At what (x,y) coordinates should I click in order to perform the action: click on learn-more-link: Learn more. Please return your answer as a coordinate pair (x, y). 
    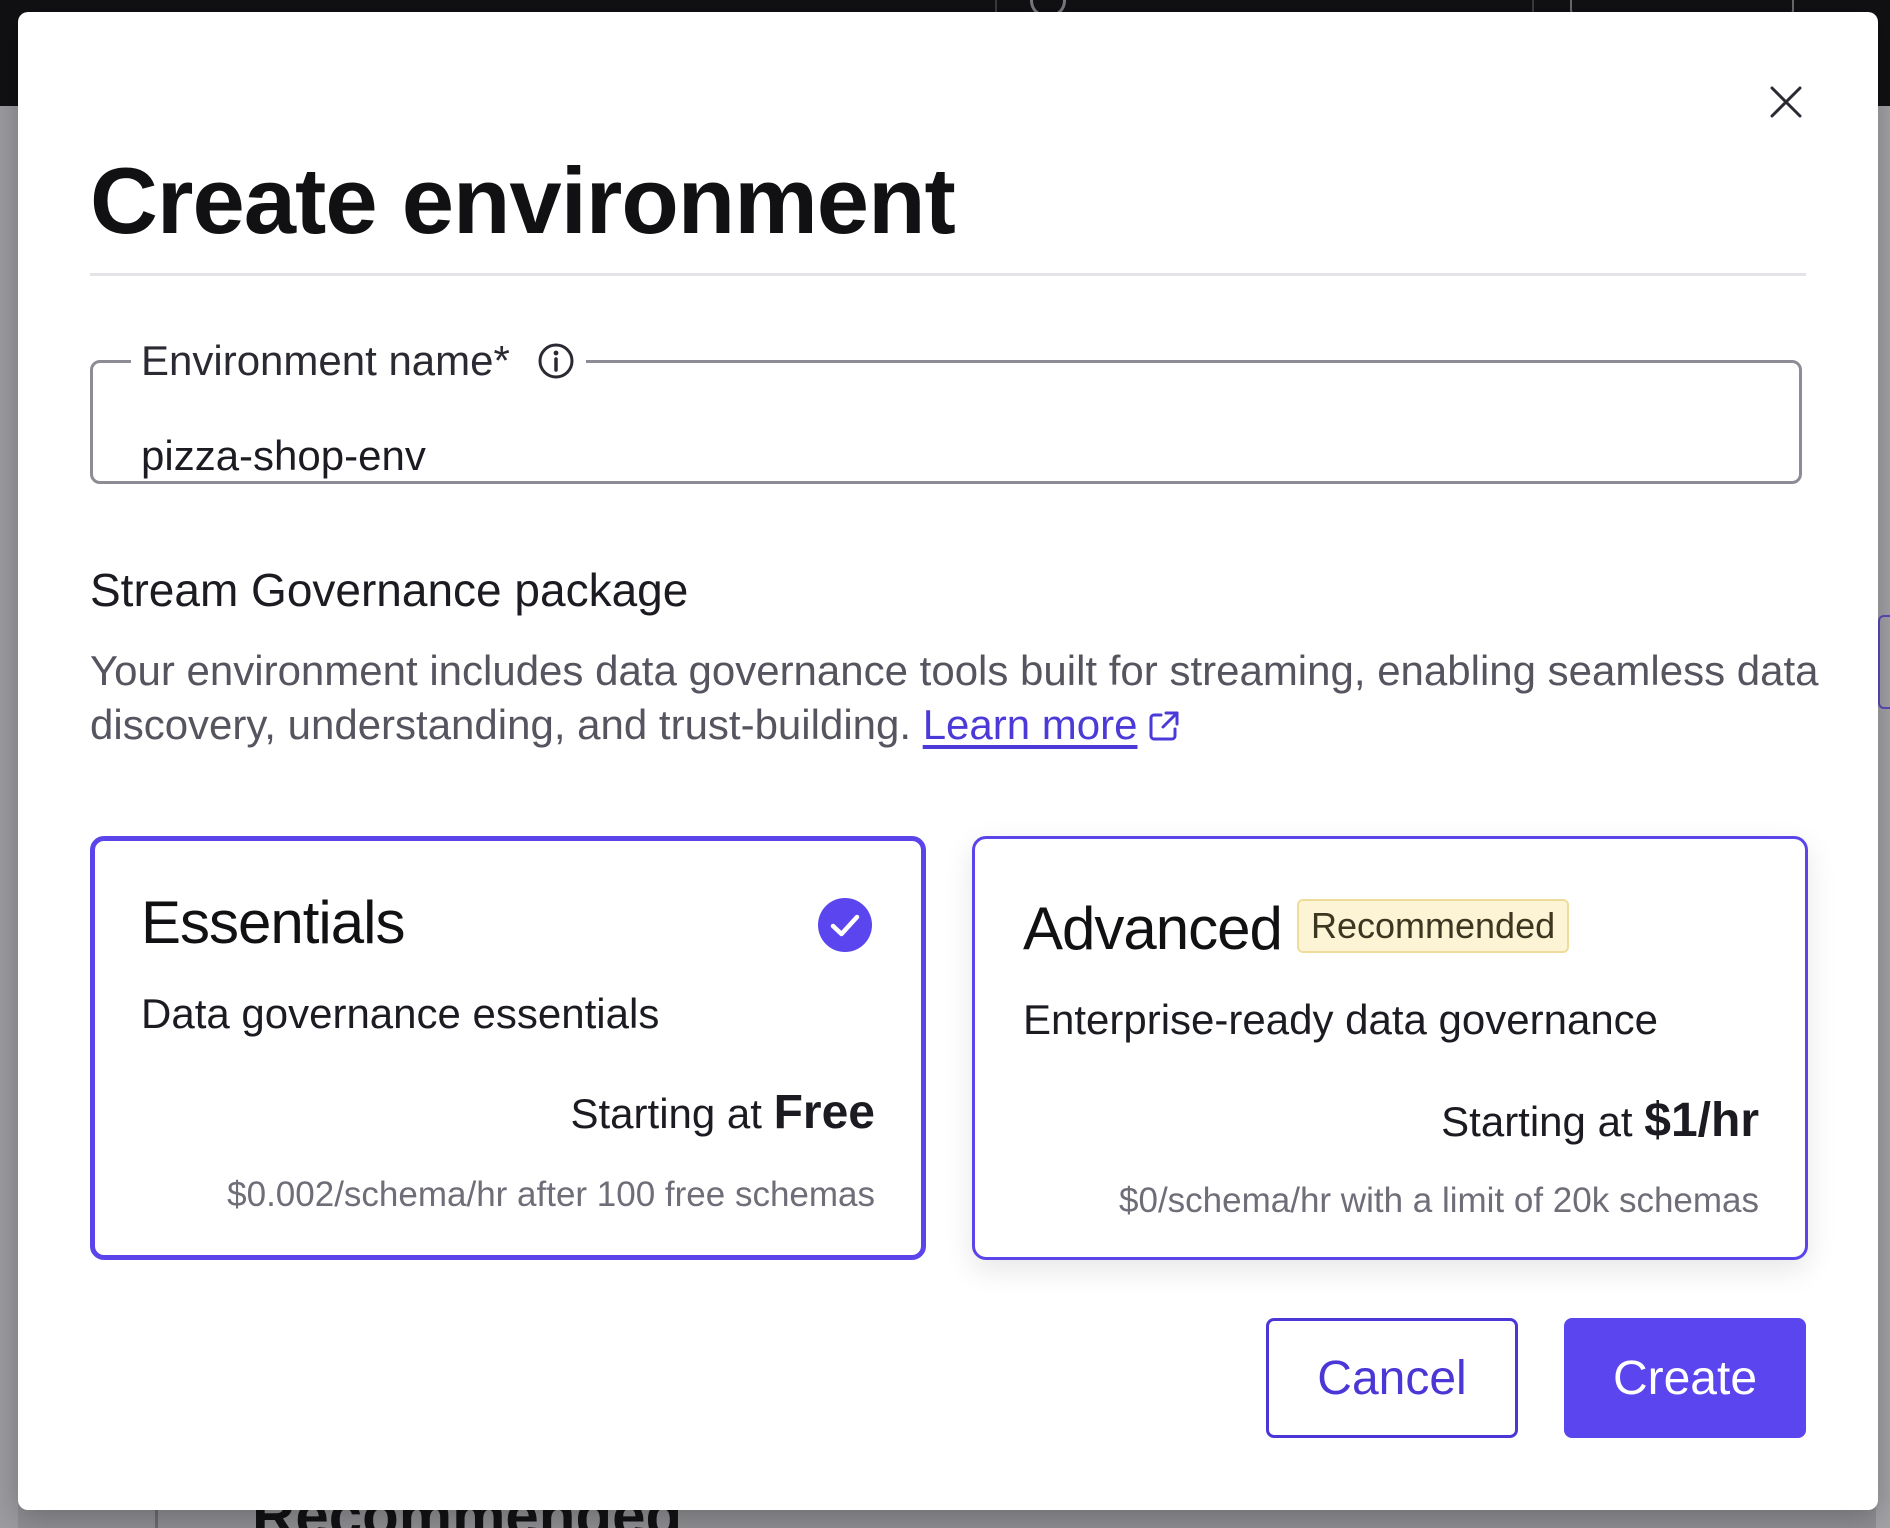
    Looking at the image, I should click on (1052, 724).